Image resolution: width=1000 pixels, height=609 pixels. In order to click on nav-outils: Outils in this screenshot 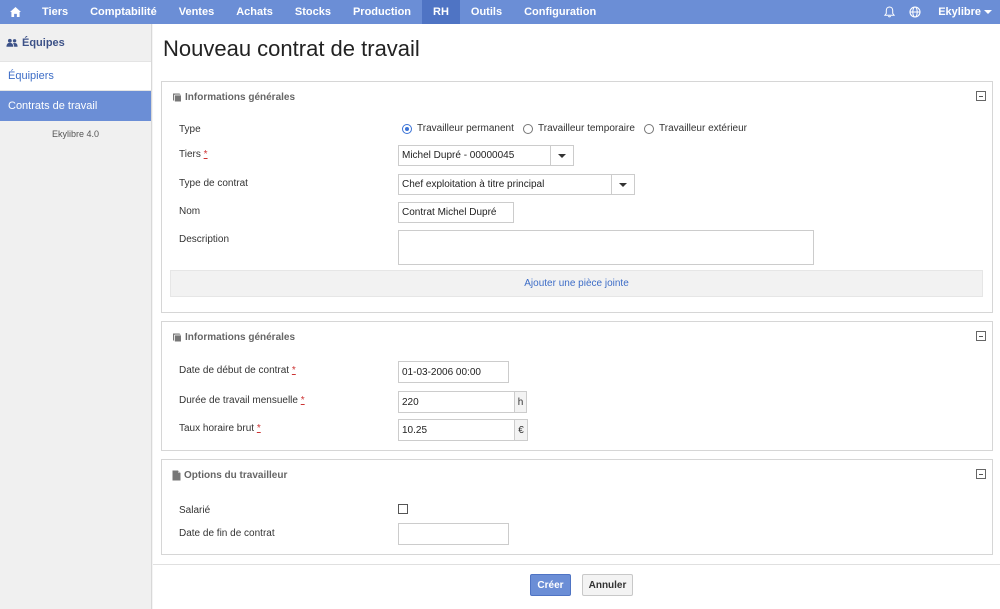, I will do `click(486, 12)`.